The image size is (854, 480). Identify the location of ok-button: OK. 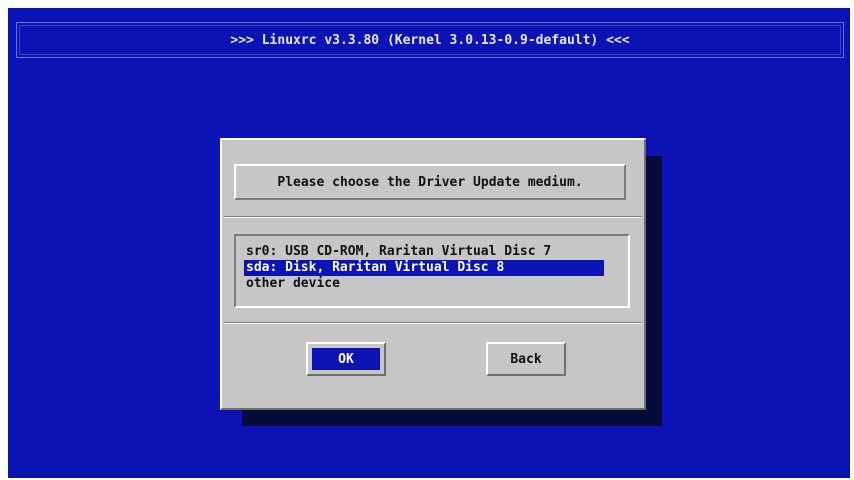
(346, 359).